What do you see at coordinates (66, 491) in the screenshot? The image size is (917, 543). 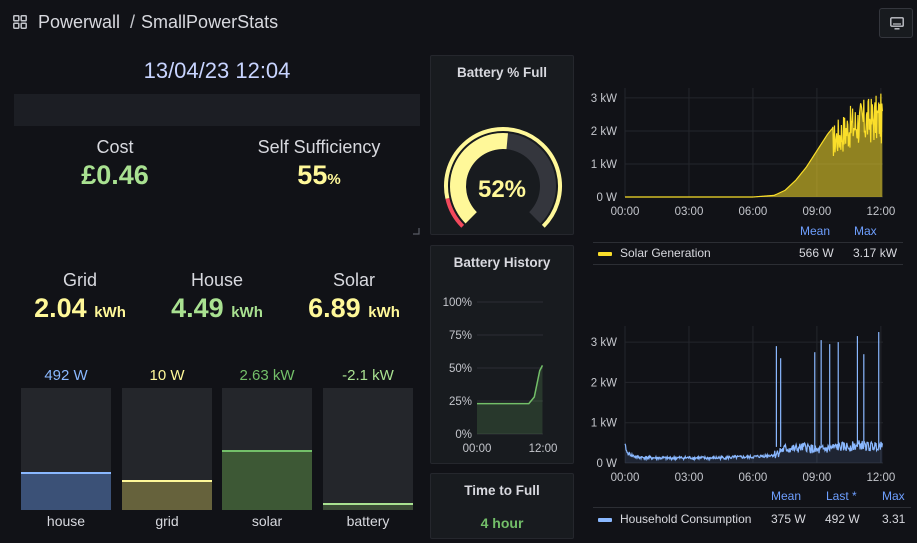 I see `house-power-fill` at bounding box center [66, 491].